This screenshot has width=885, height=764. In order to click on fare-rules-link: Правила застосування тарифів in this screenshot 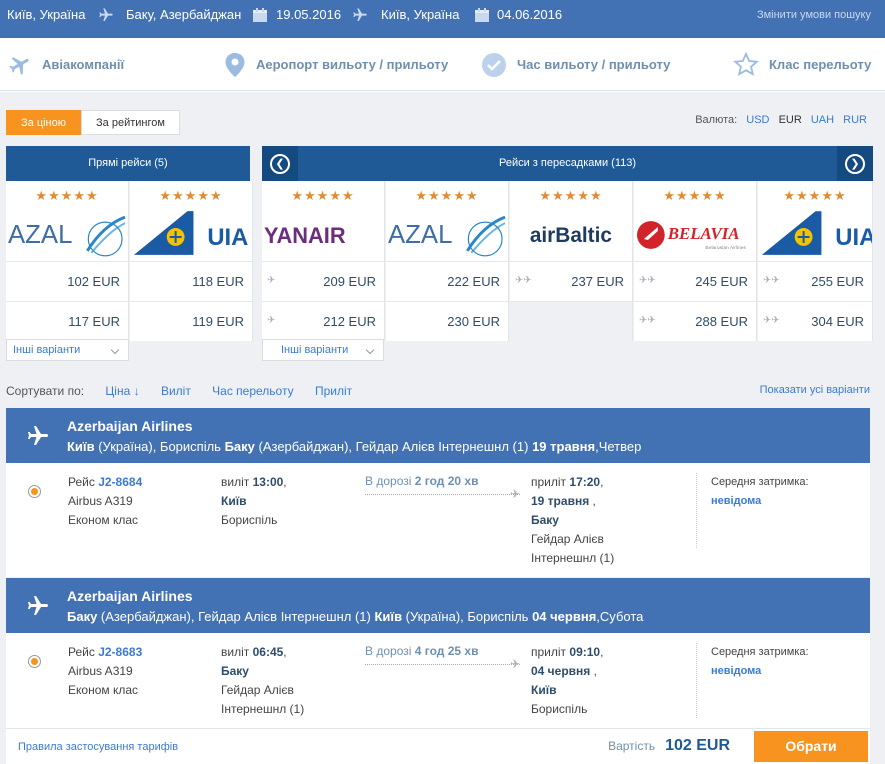, I will do `click(98, 747)`.